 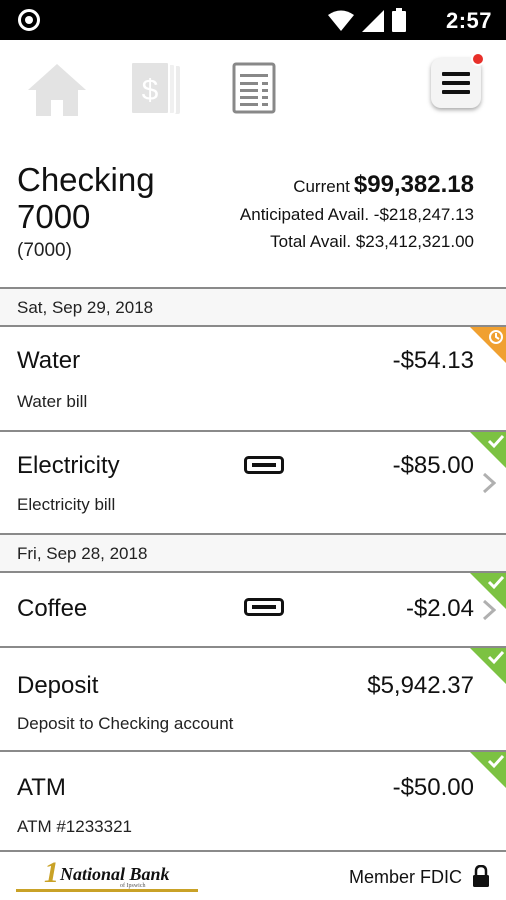 What do you see at coordinates (253, 378) in the screenshot?
I see `transaction-row: Water -$54.13 Water bill` at bounding box center [253, 378].